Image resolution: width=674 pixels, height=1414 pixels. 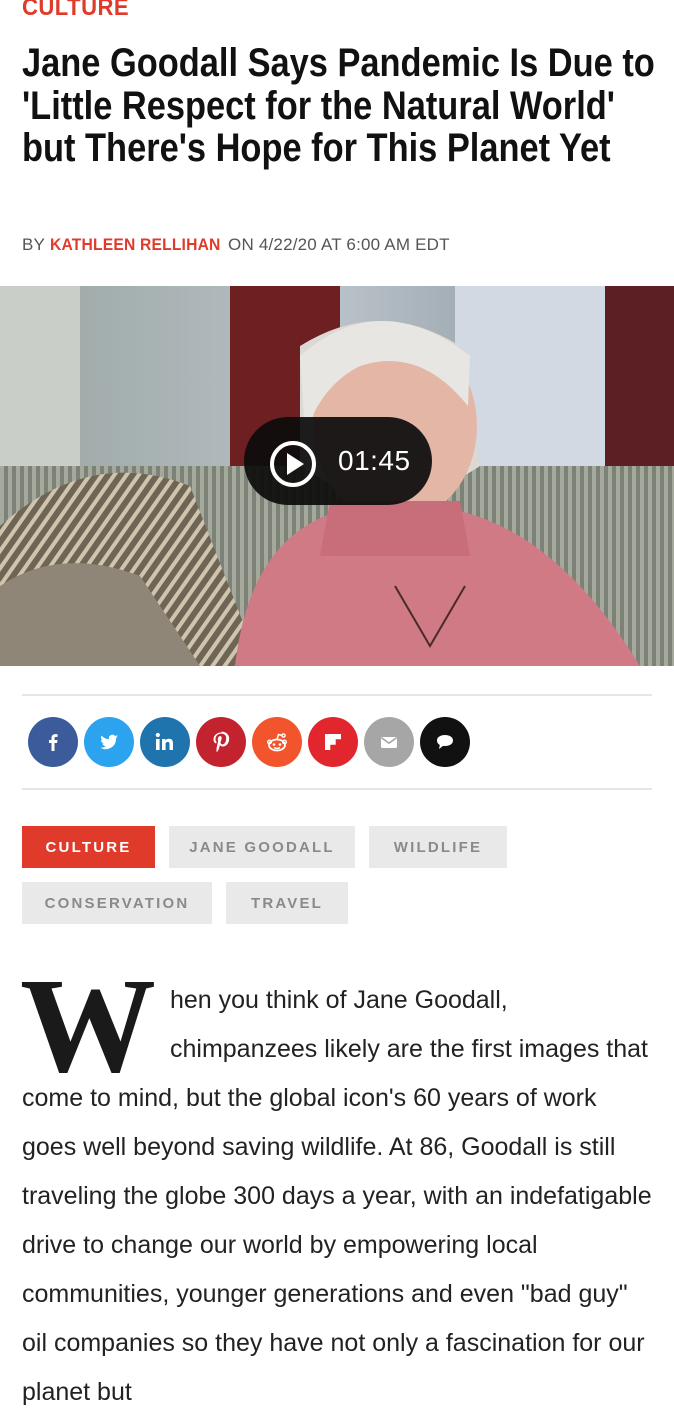 What do you see at coordinates (337, 789) in the screenshot?
I see `divider-bottom` at bounding box center [337, 789].